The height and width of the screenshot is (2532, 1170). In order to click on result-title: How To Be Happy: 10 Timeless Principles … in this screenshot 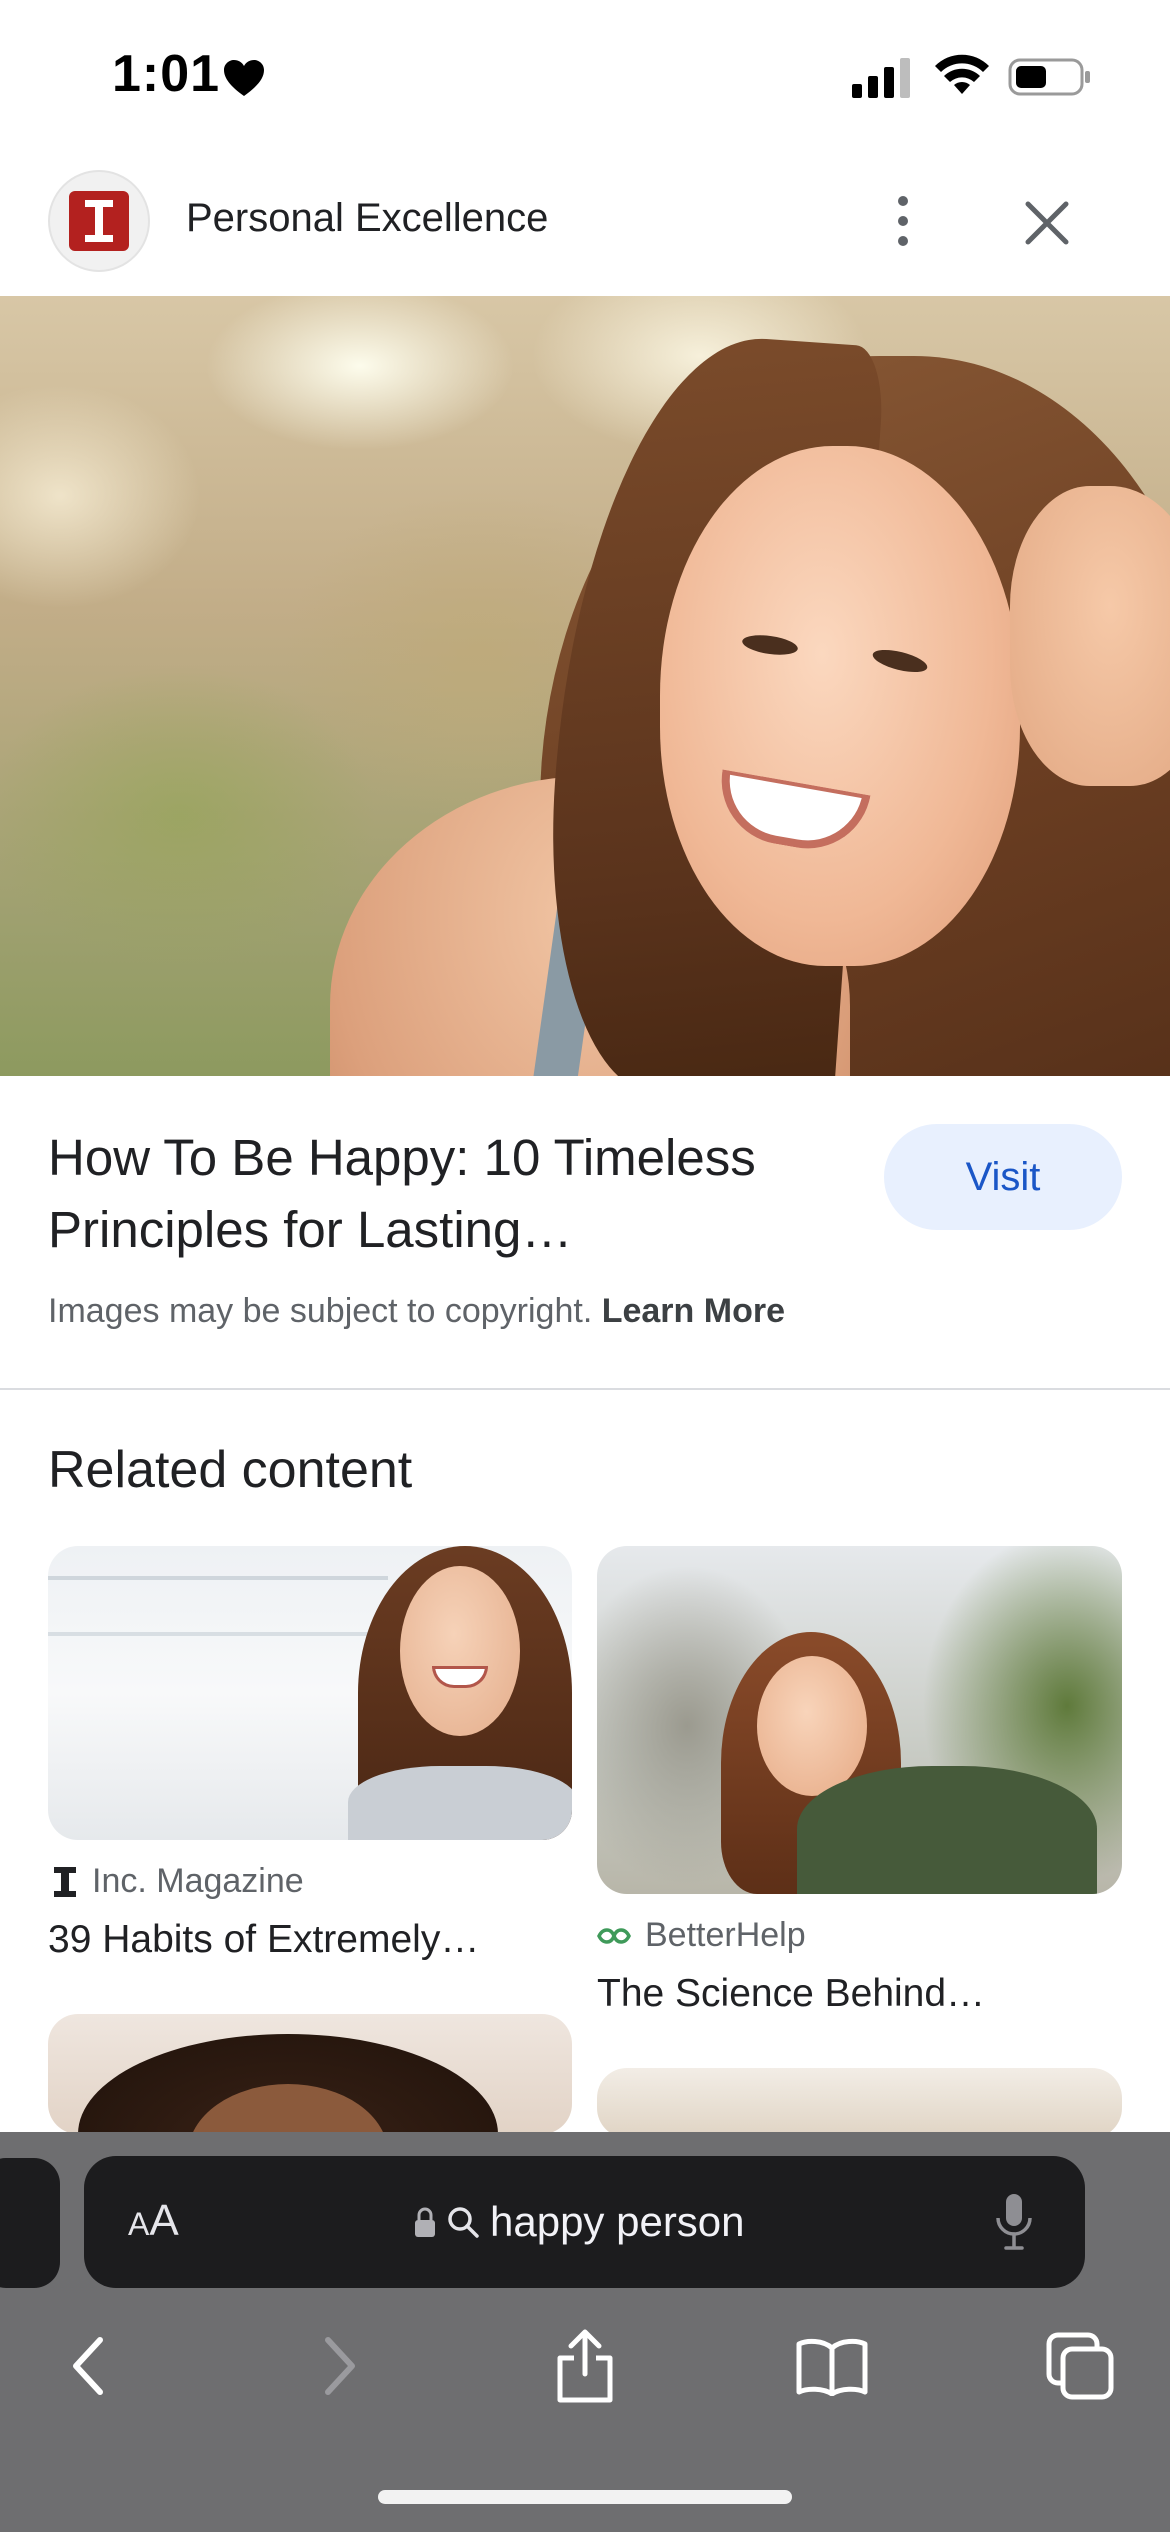, I will do `click(448, 1194)`.